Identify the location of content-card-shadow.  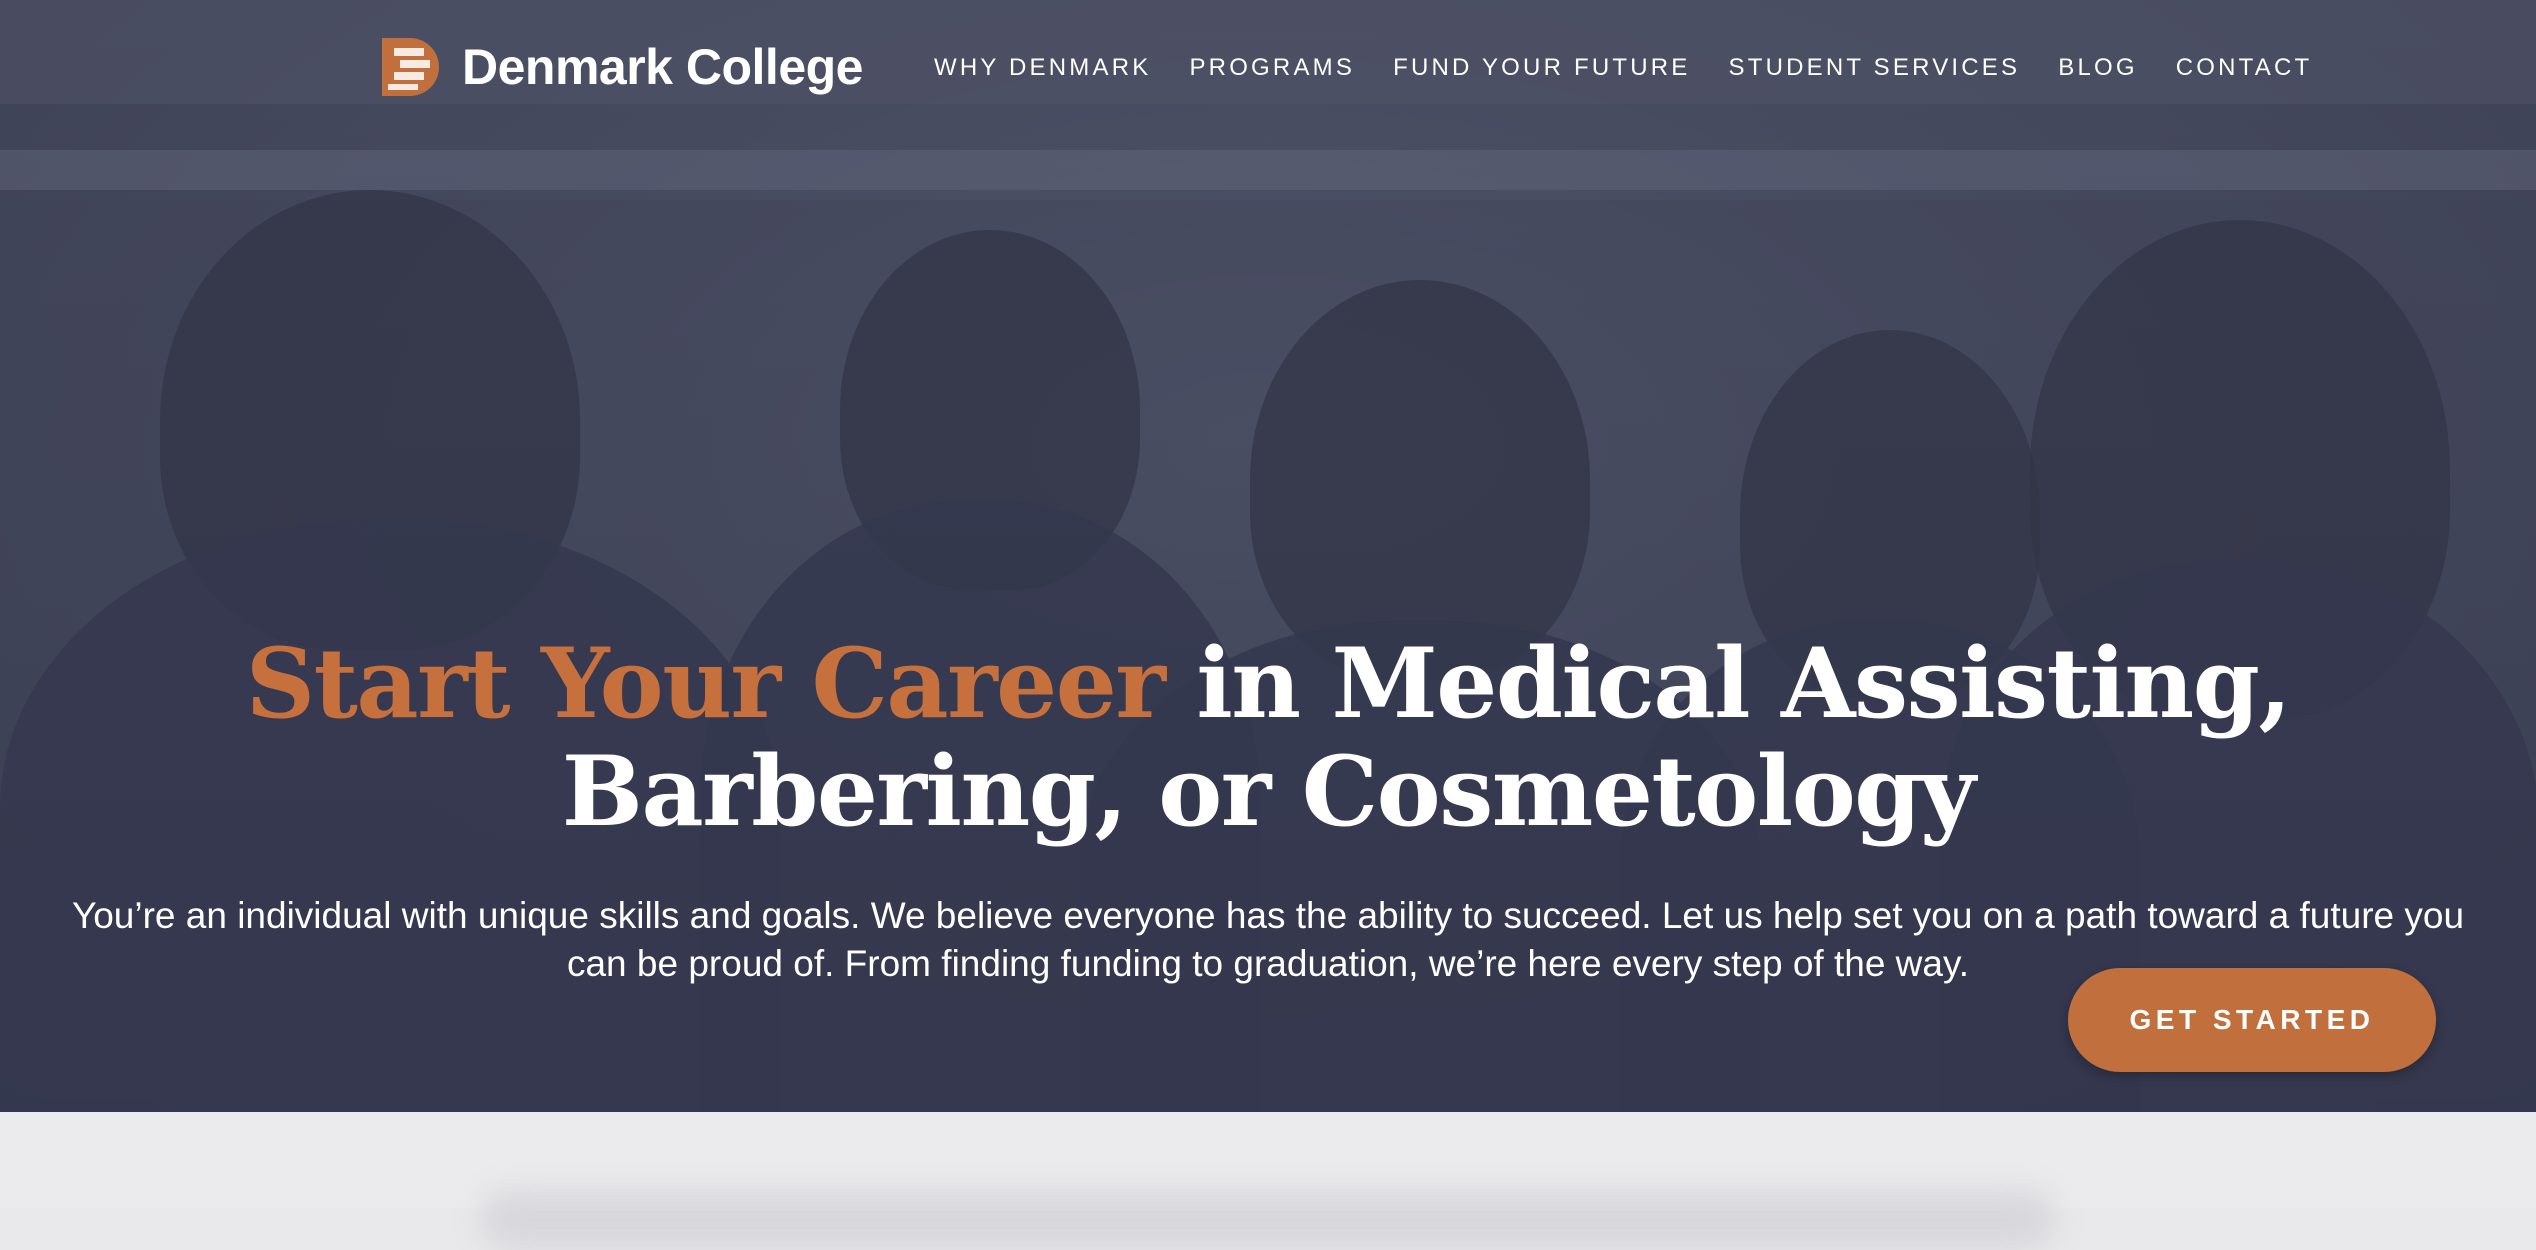
(1268, 1220).